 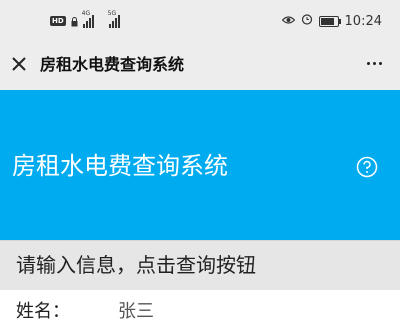 What do you see at coordinates (307, 21) in the screenshot?
I see `alarm-icon` at bounding box center [307, 21].